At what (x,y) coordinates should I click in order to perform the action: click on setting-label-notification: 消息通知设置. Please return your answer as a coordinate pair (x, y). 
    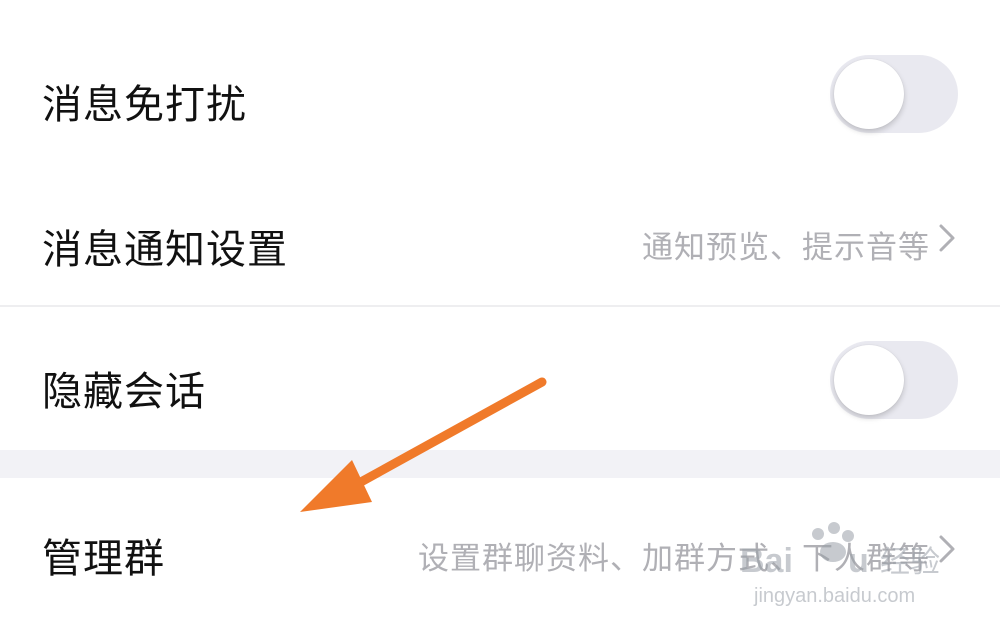
    Looking at the image, I should click on (165, 250).